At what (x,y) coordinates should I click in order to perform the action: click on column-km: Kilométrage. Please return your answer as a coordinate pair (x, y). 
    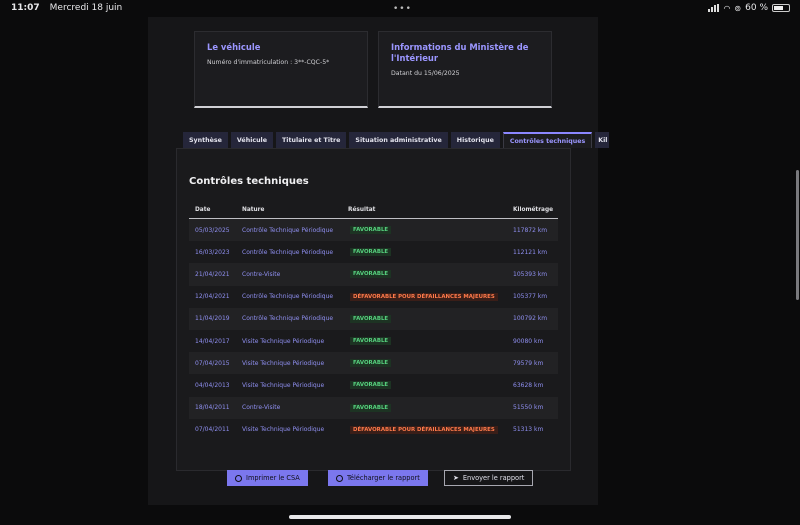
    Looking at the image, I should click on (533, 209).